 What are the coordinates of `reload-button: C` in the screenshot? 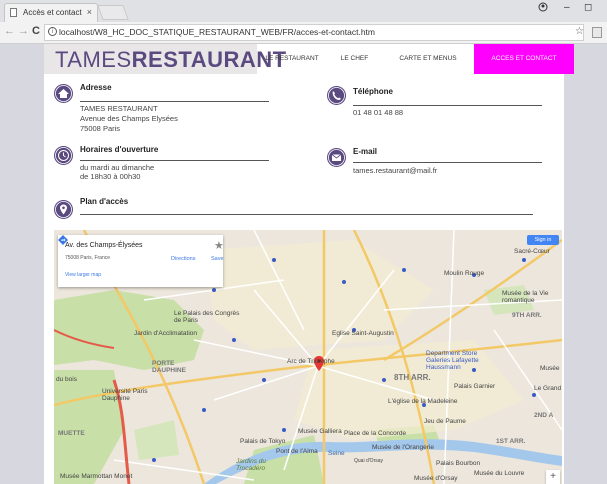 It's located at (36, 31).